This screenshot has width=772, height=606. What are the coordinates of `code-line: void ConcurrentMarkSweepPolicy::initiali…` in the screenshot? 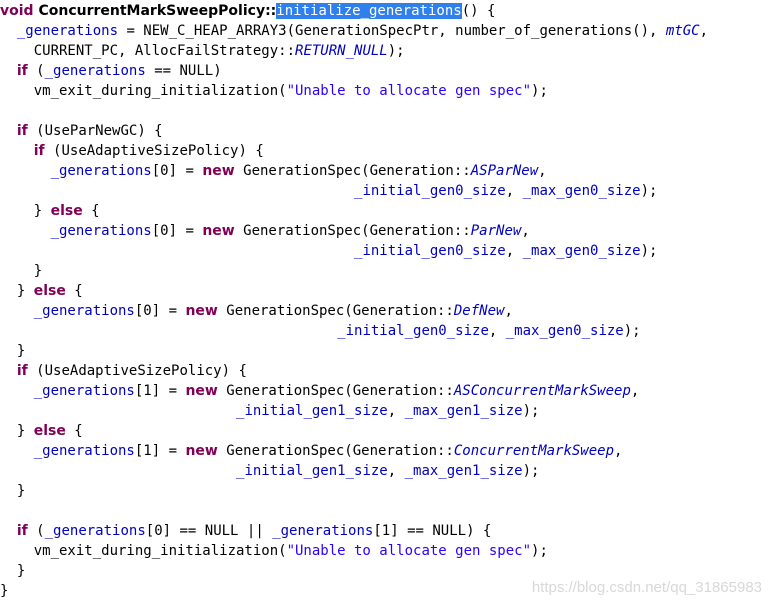 It's located at (247, 11).